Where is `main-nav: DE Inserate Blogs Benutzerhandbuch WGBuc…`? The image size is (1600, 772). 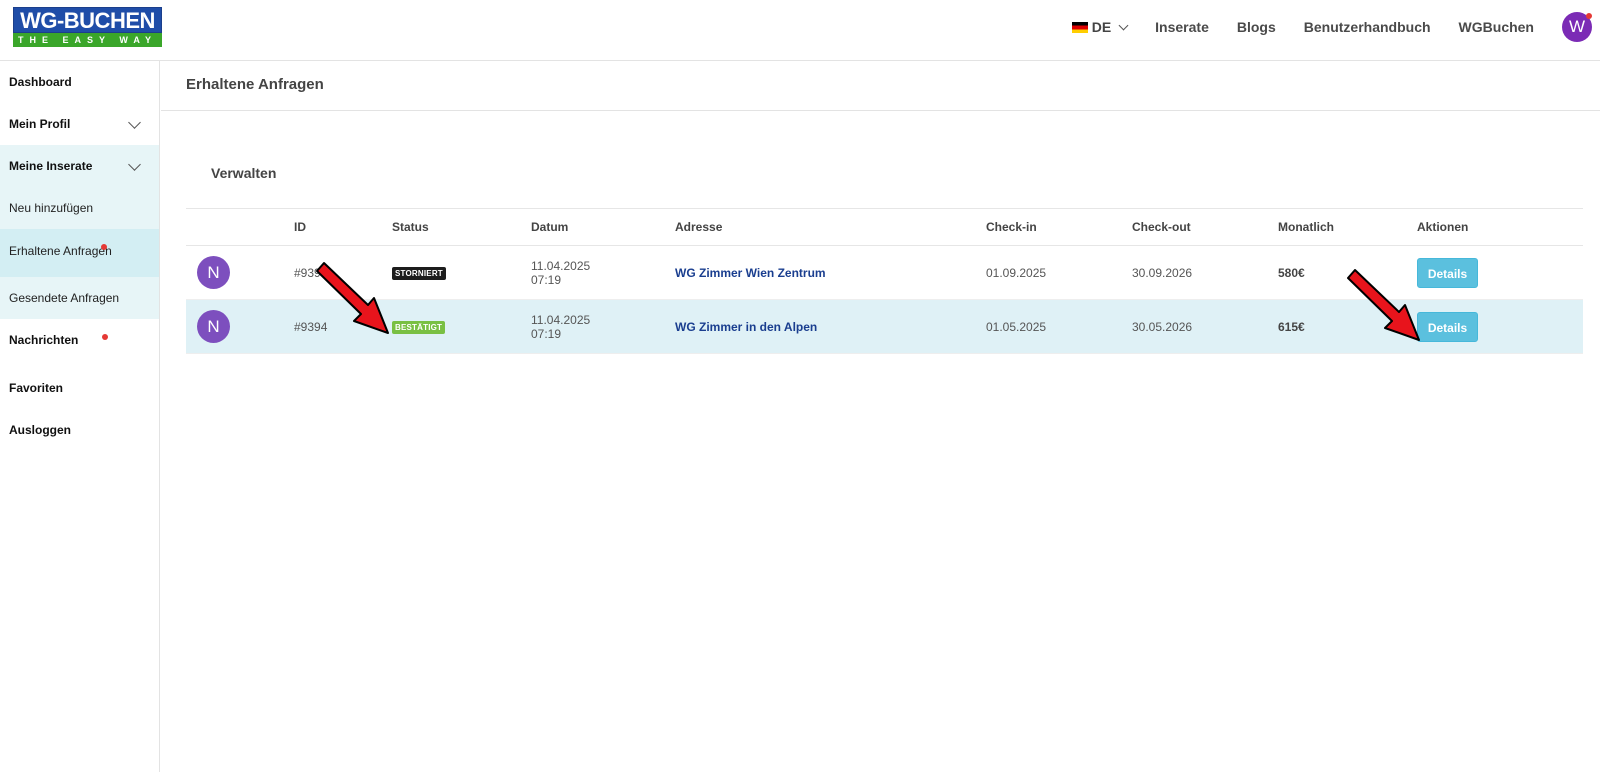 main-nav: DE Inserate Blogs Benutzerhandbuch WGBuc… is located at coordinates (1335, 27).